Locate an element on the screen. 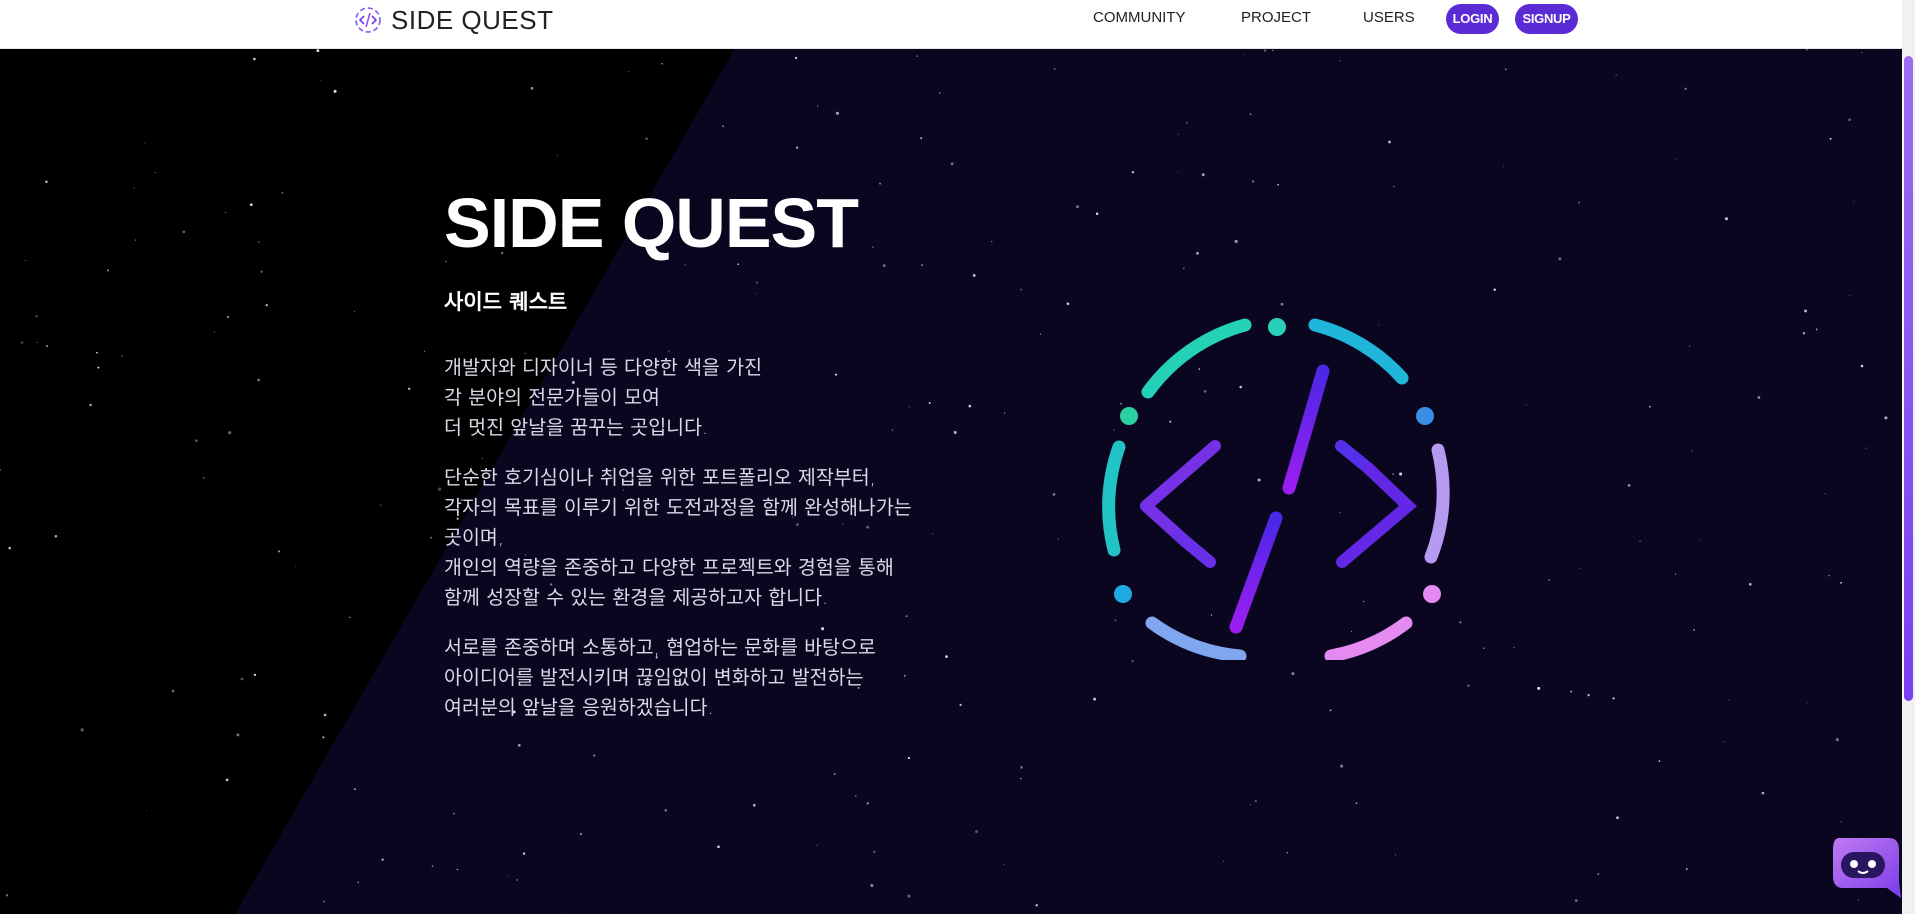 The width and height of the screenshot is (1915, 914). chatbot-icon is located at coordinates (1865, 866).